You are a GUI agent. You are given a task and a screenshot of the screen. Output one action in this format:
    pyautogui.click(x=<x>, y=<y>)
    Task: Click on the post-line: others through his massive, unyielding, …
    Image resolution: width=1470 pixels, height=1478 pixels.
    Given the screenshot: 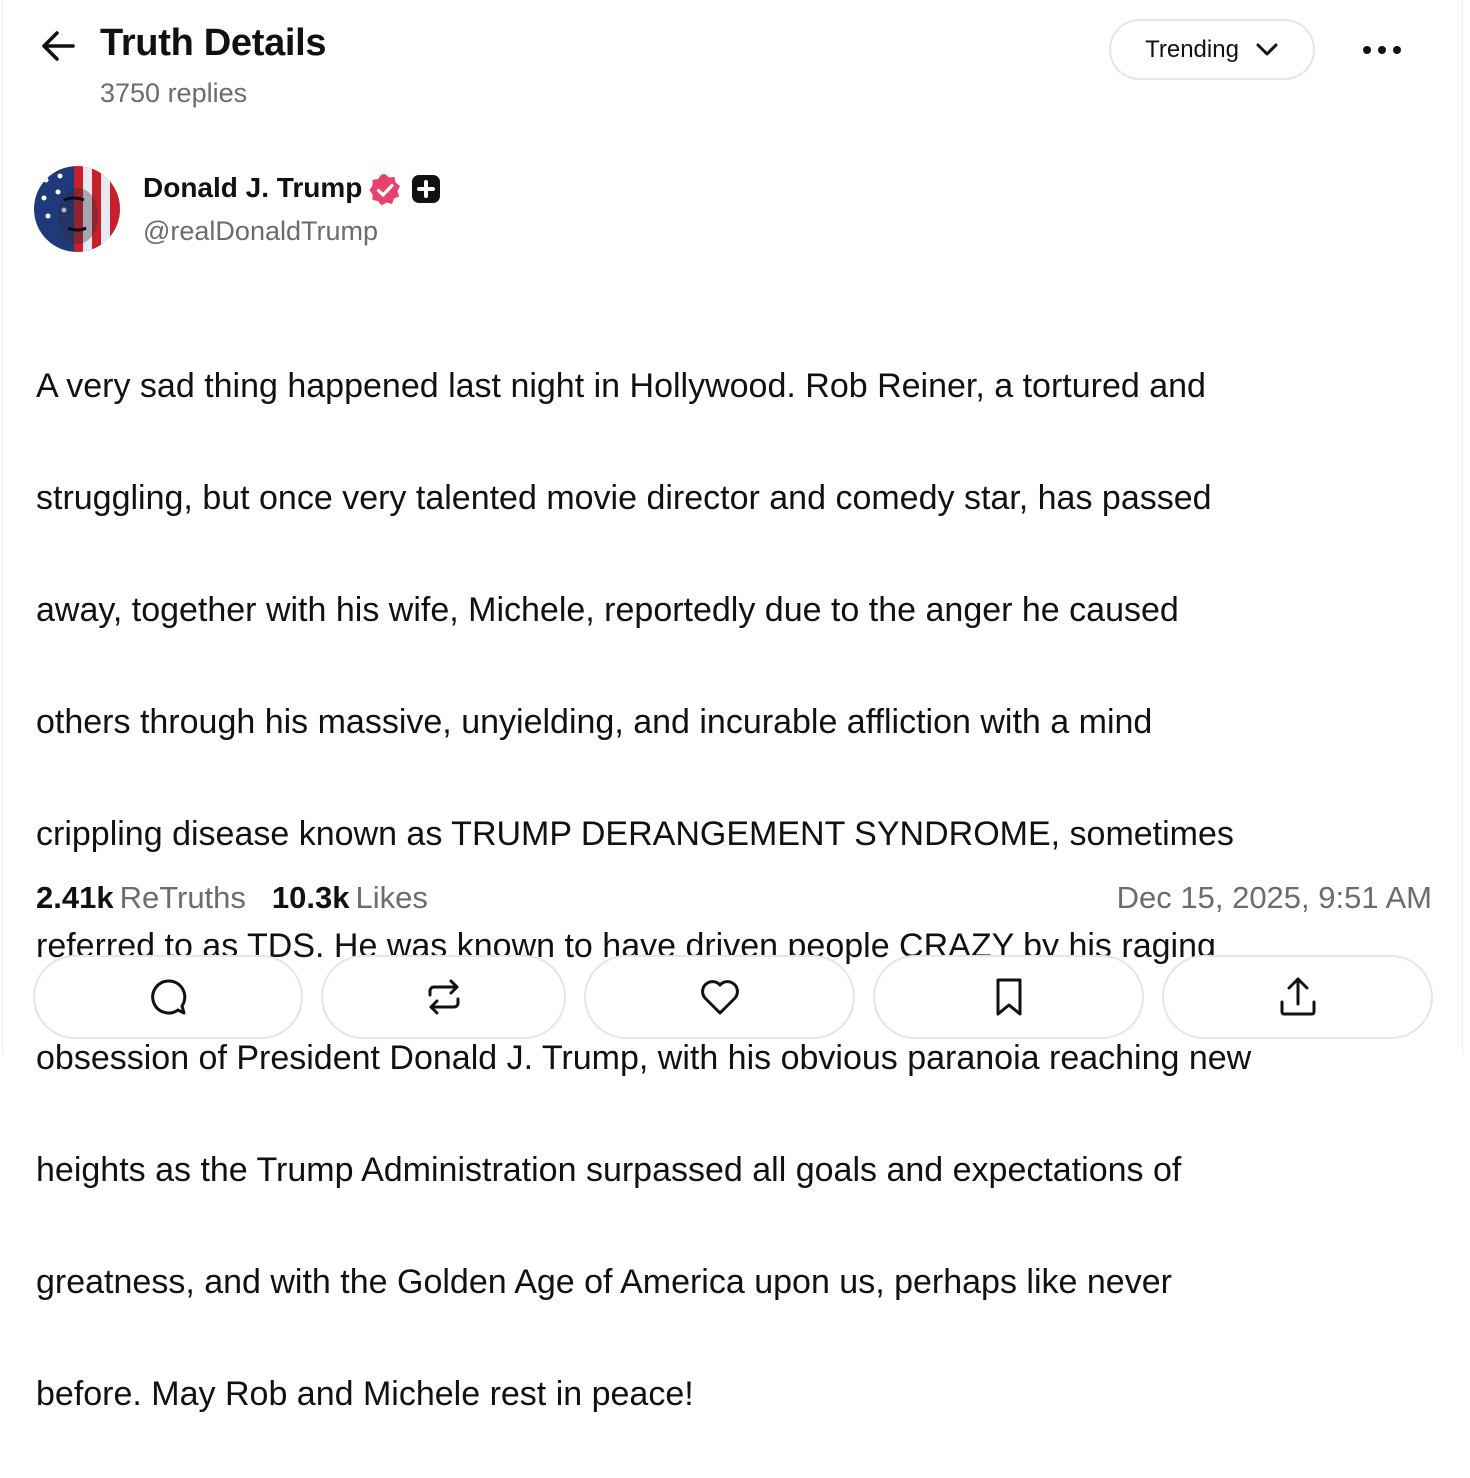 What is the action you would take?
    pyautogui.click(x=594, y=722)
    